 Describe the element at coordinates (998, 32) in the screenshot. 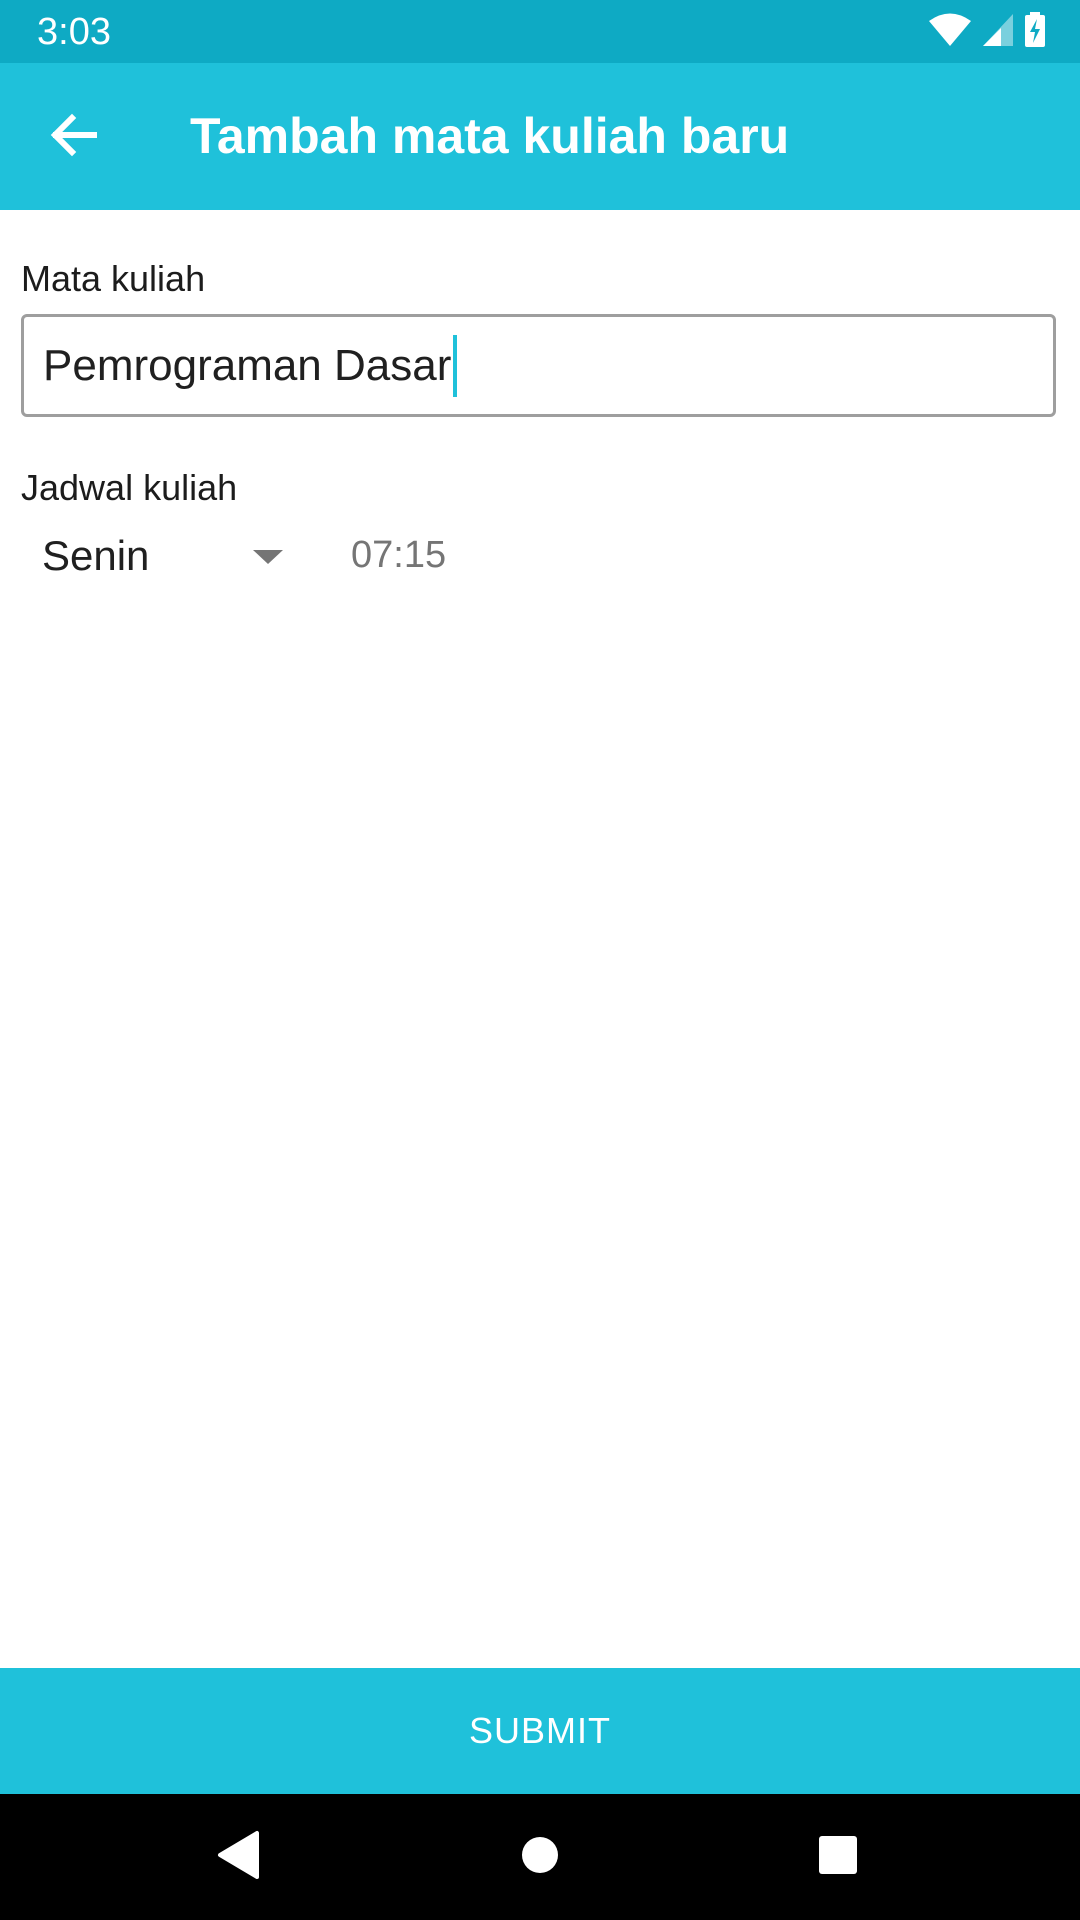

I see `cellular-signal-icon` at that location.